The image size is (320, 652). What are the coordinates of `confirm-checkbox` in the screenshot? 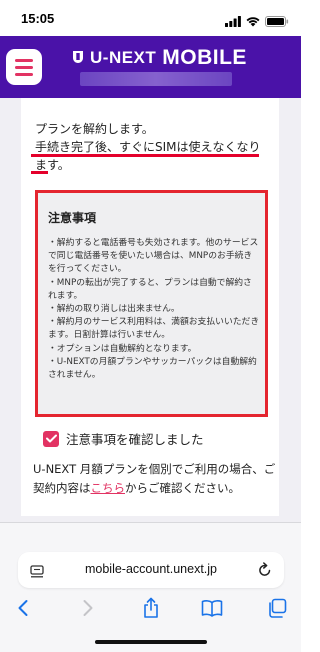 It's located at (51, 438).